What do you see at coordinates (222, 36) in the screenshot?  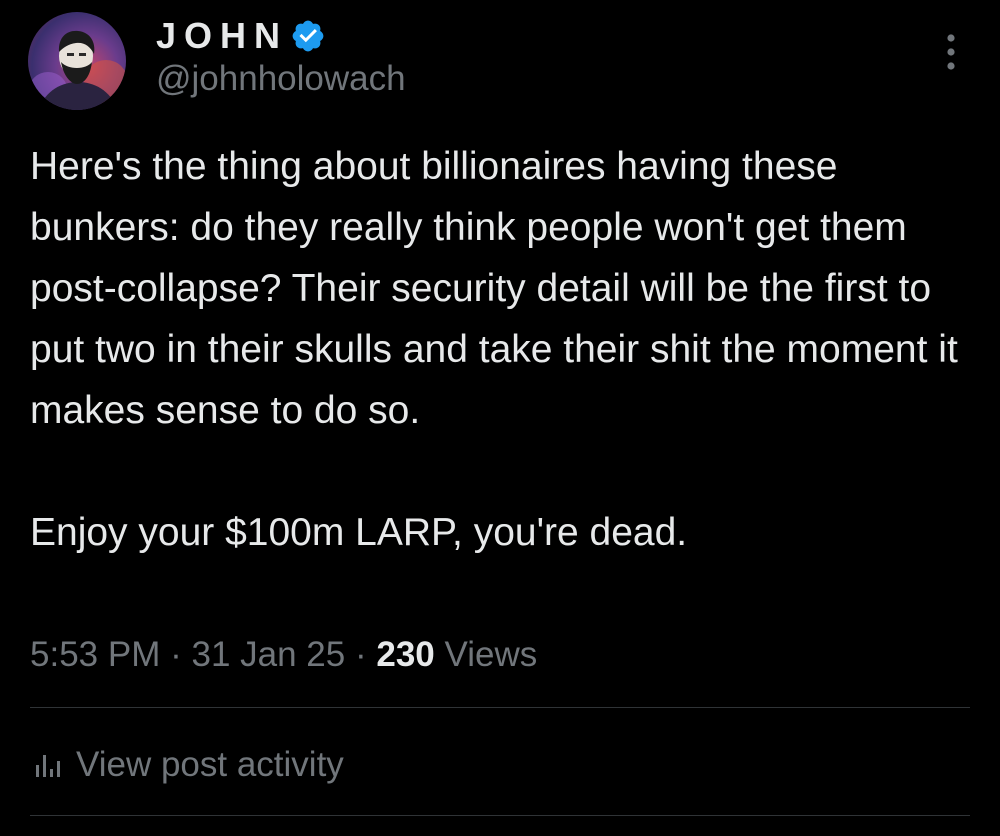 I see `author-display-name: JOHN` at bounding box center [222, 36].